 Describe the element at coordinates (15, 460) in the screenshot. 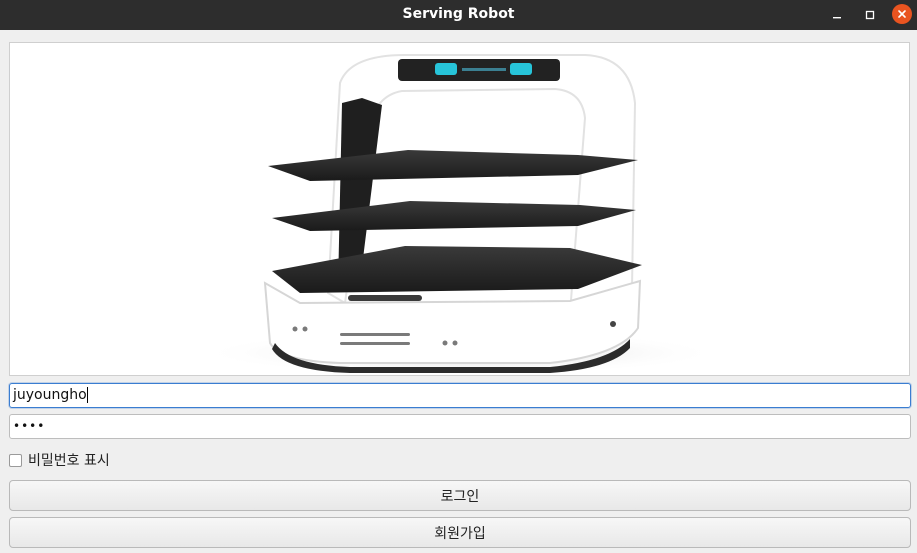

I see `show-password-checkbox` at that location.